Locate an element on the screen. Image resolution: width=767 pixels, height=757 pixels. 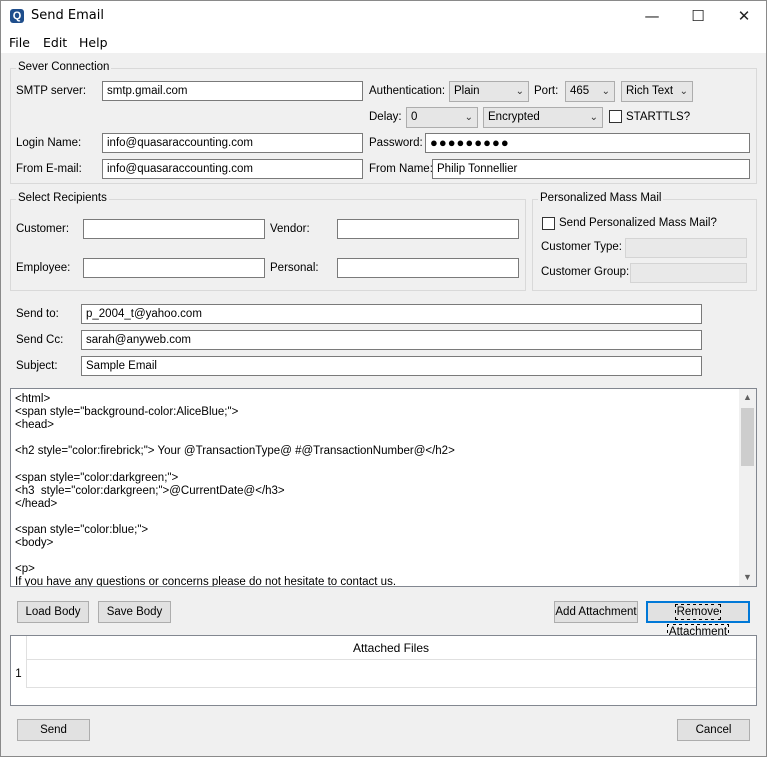
password-label: Password: is located at coordinates (396, 143).